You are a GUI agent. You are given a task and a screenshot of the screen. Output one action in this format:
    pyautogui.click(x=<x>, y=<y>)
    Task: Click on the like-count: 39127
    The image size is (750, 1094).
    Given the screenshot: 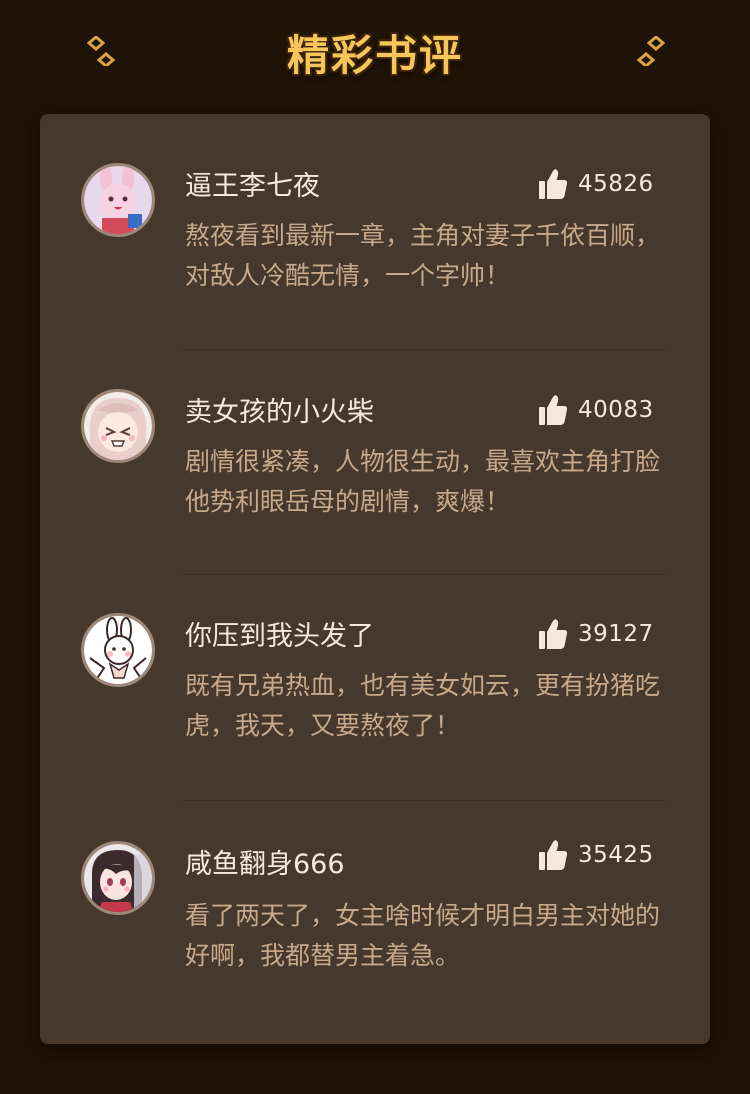 What is the action you would take?
    pyautogui.click(x=616, y=634)
    